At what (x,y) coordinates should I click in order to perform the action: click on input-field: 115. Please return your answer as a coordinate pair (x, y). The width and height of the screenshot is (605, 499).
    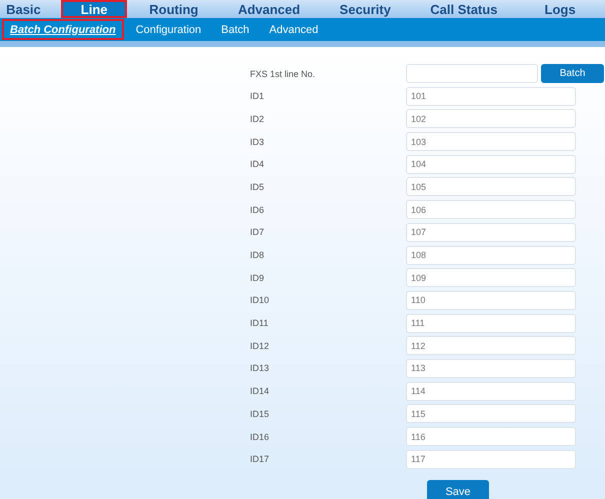
    Looking at the image, I should click on (491, 414).